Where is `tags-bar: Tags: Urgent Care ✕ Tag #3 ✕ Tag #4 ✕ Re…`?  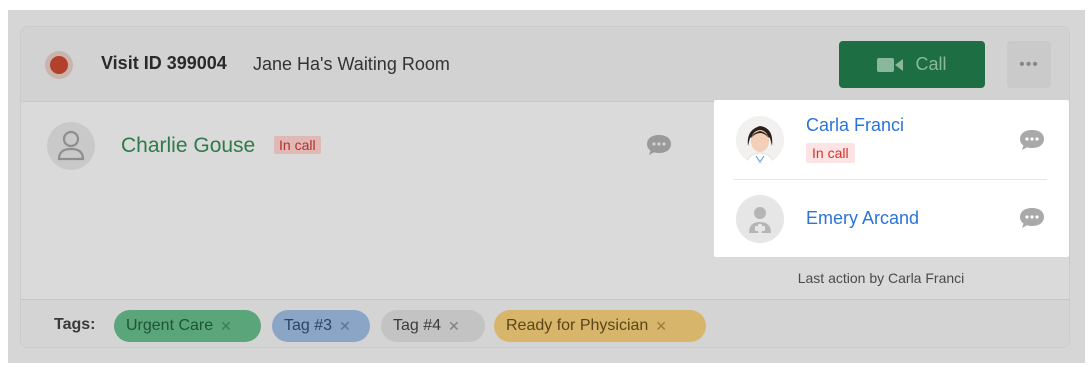 tags-bar: Tags: Urgent Care ✕ Tag #3 ✕ Tag #4 ✕ Re… is located at coordinates (545, 323).